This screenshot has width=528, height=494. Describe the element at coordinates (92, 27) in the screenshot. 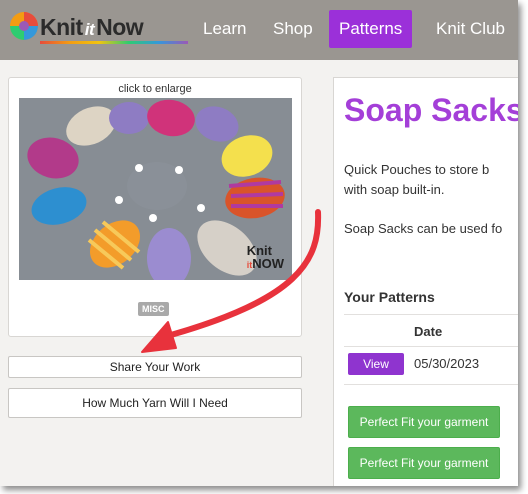

I see `logo-wordmark: Knit itNow` at that location.